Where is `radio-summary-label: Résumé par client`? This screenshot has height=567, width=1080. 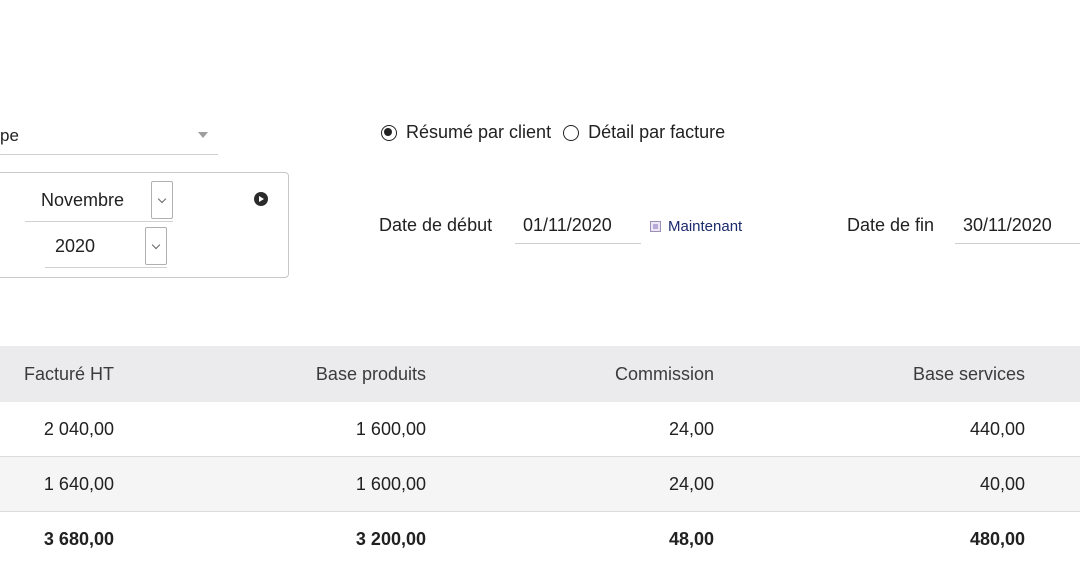 radio-summary-label: Résumé par client is located at coordinates (479, 132).